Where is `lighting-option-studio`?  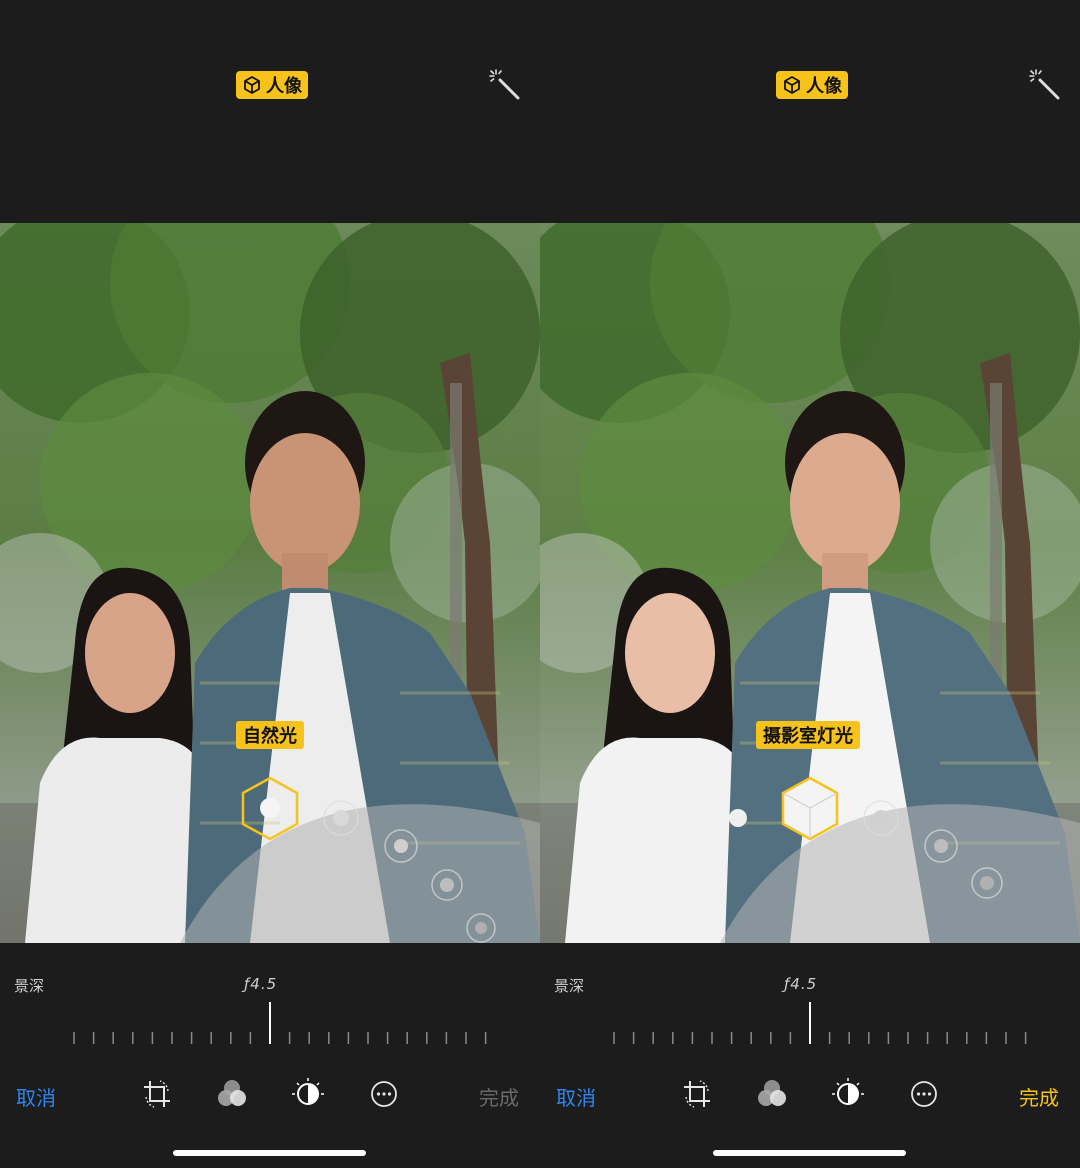 lighting-option-studio is located at coordinates (810, 808).